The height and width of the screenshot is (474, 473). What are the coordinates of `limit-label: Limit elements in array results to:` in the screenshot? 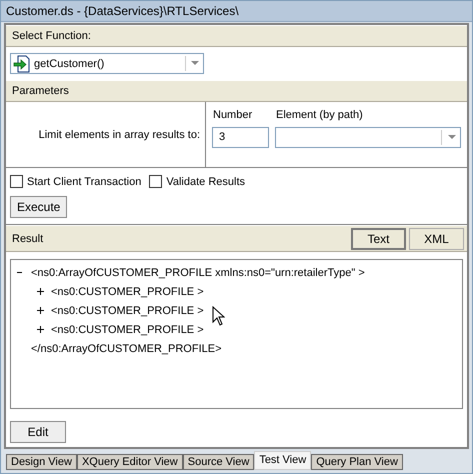 It's located at (119, 134).